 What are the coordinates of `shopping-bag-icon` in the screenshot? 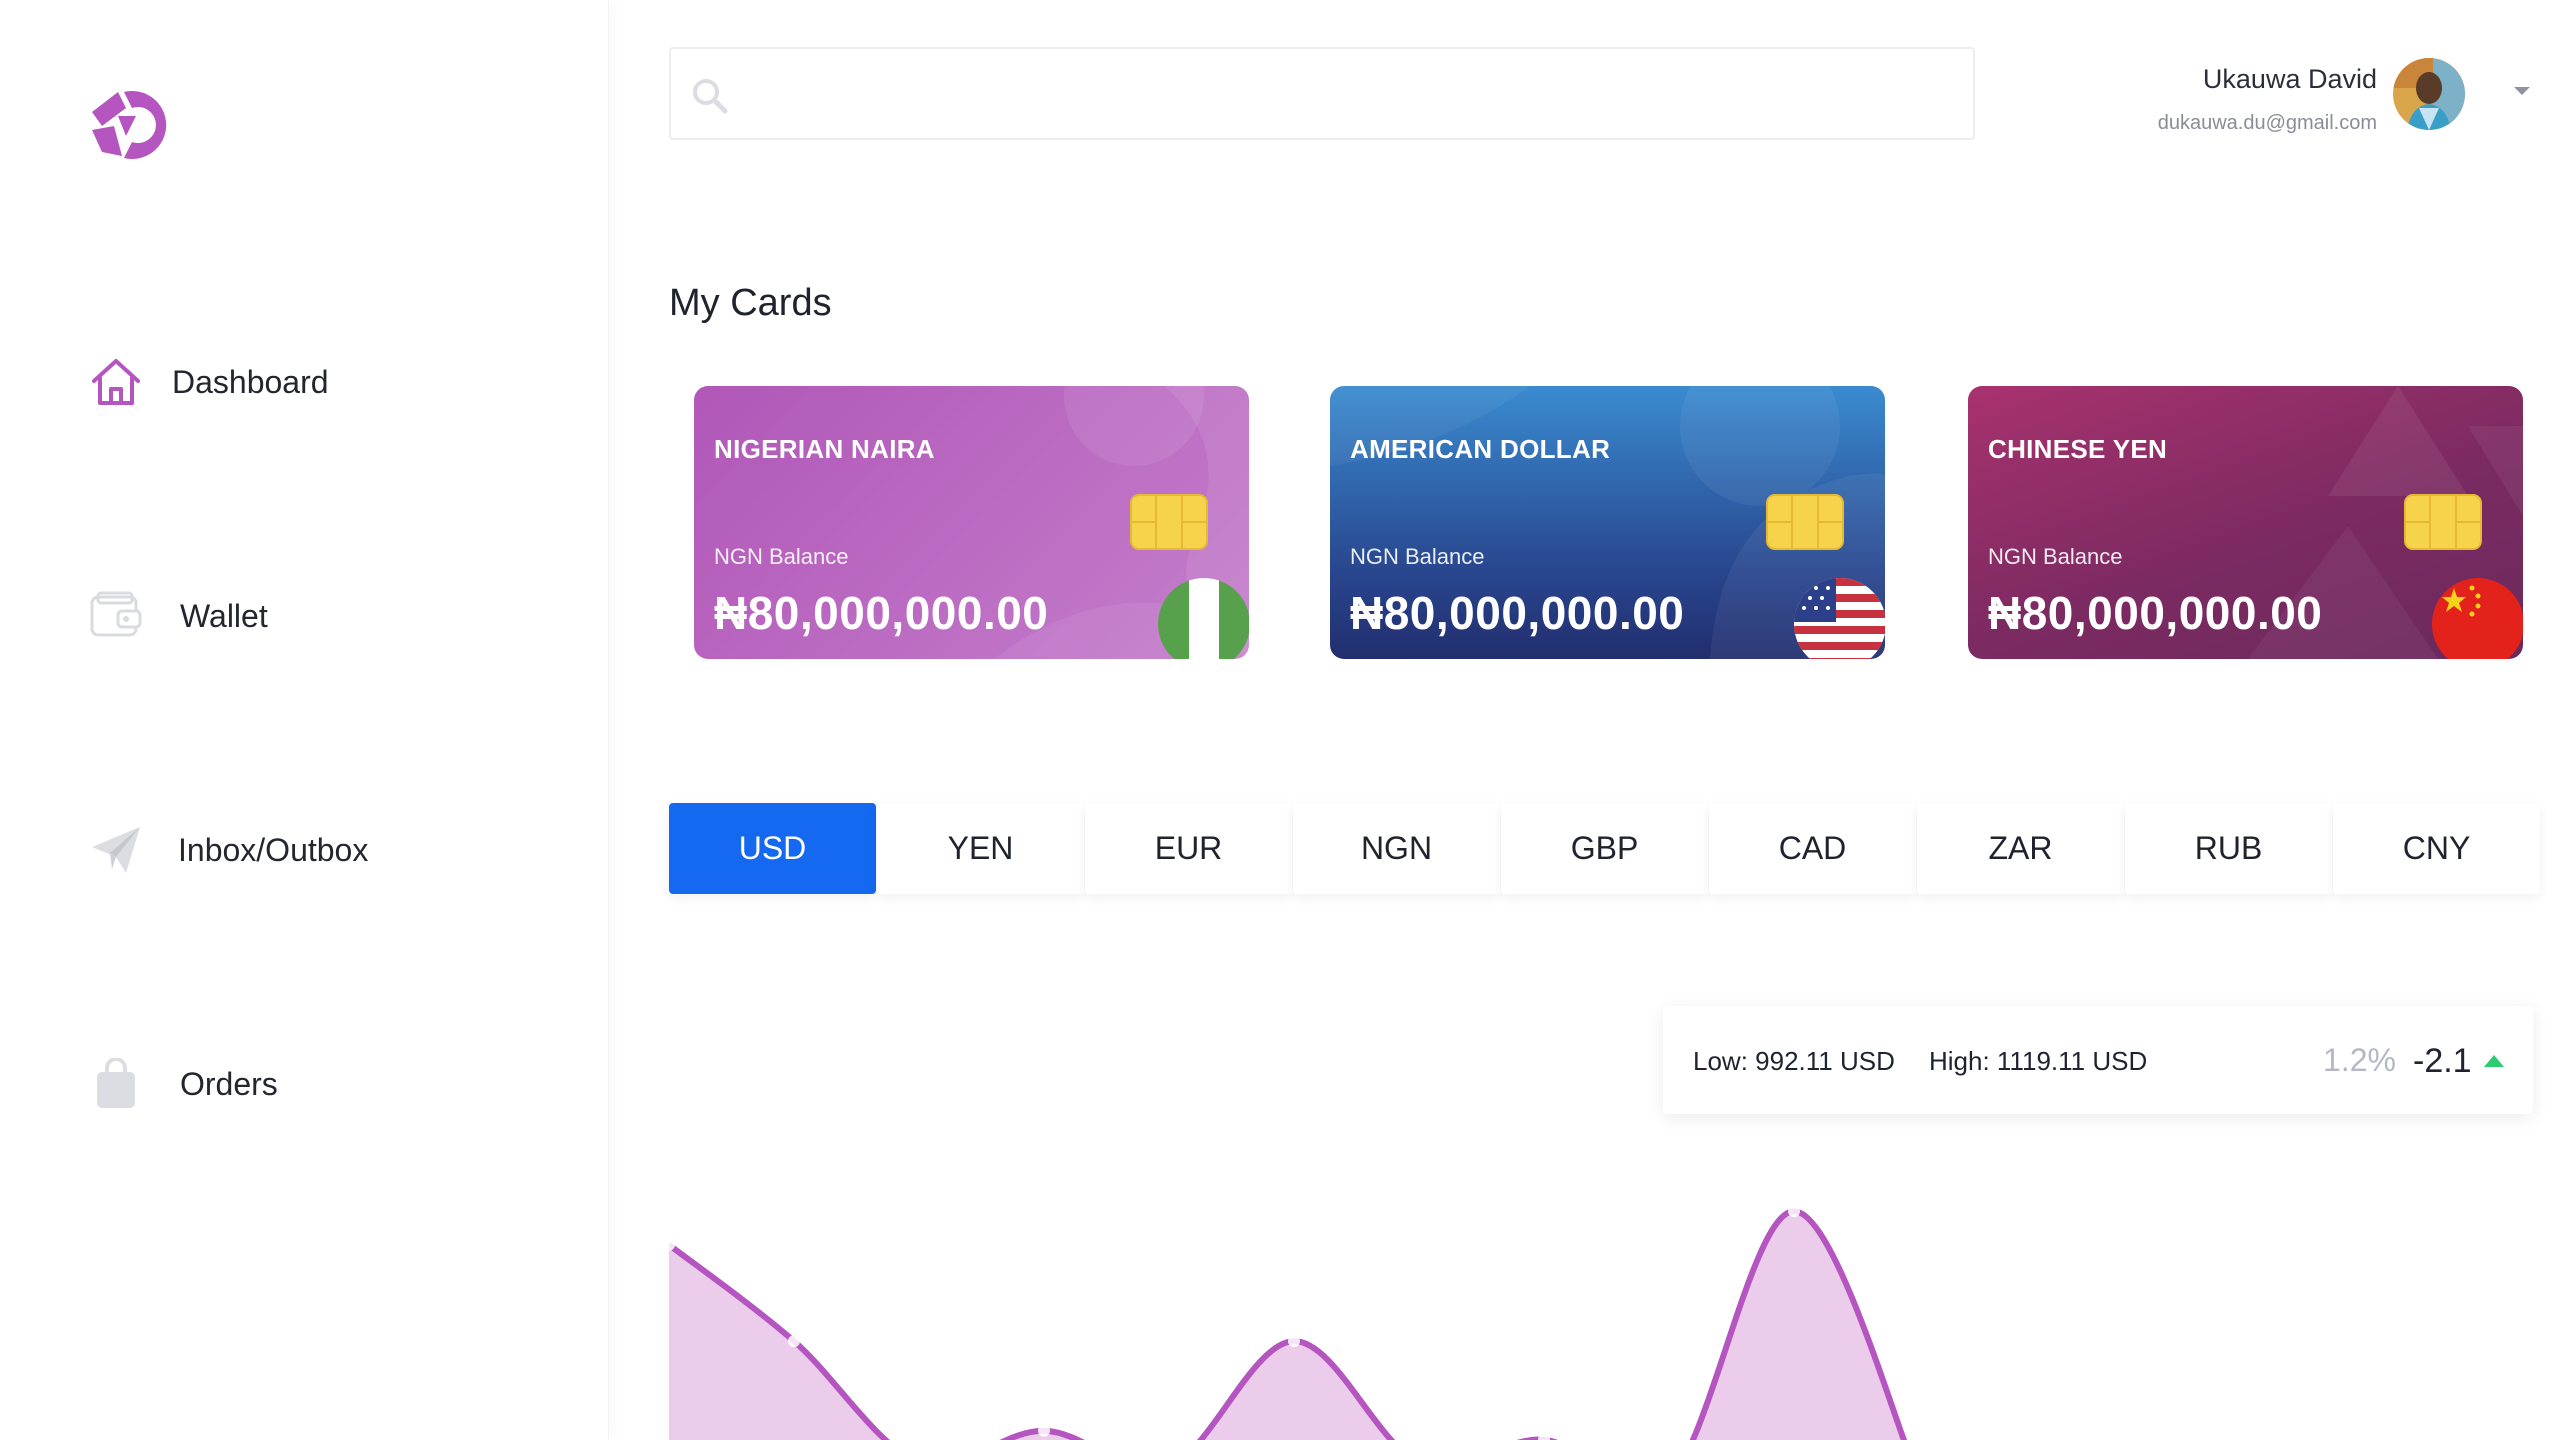 It's located at (116, 1084).